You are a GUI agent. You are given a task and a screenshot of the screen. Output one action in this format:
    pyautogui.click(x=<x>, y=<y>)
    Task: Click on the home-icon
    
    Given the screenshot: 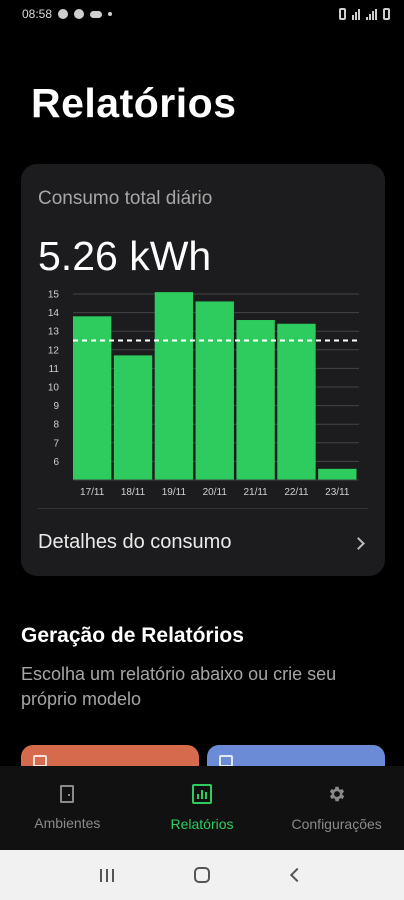 What is the action you would take?
    pyautogui.click(x=201, y=875)
    